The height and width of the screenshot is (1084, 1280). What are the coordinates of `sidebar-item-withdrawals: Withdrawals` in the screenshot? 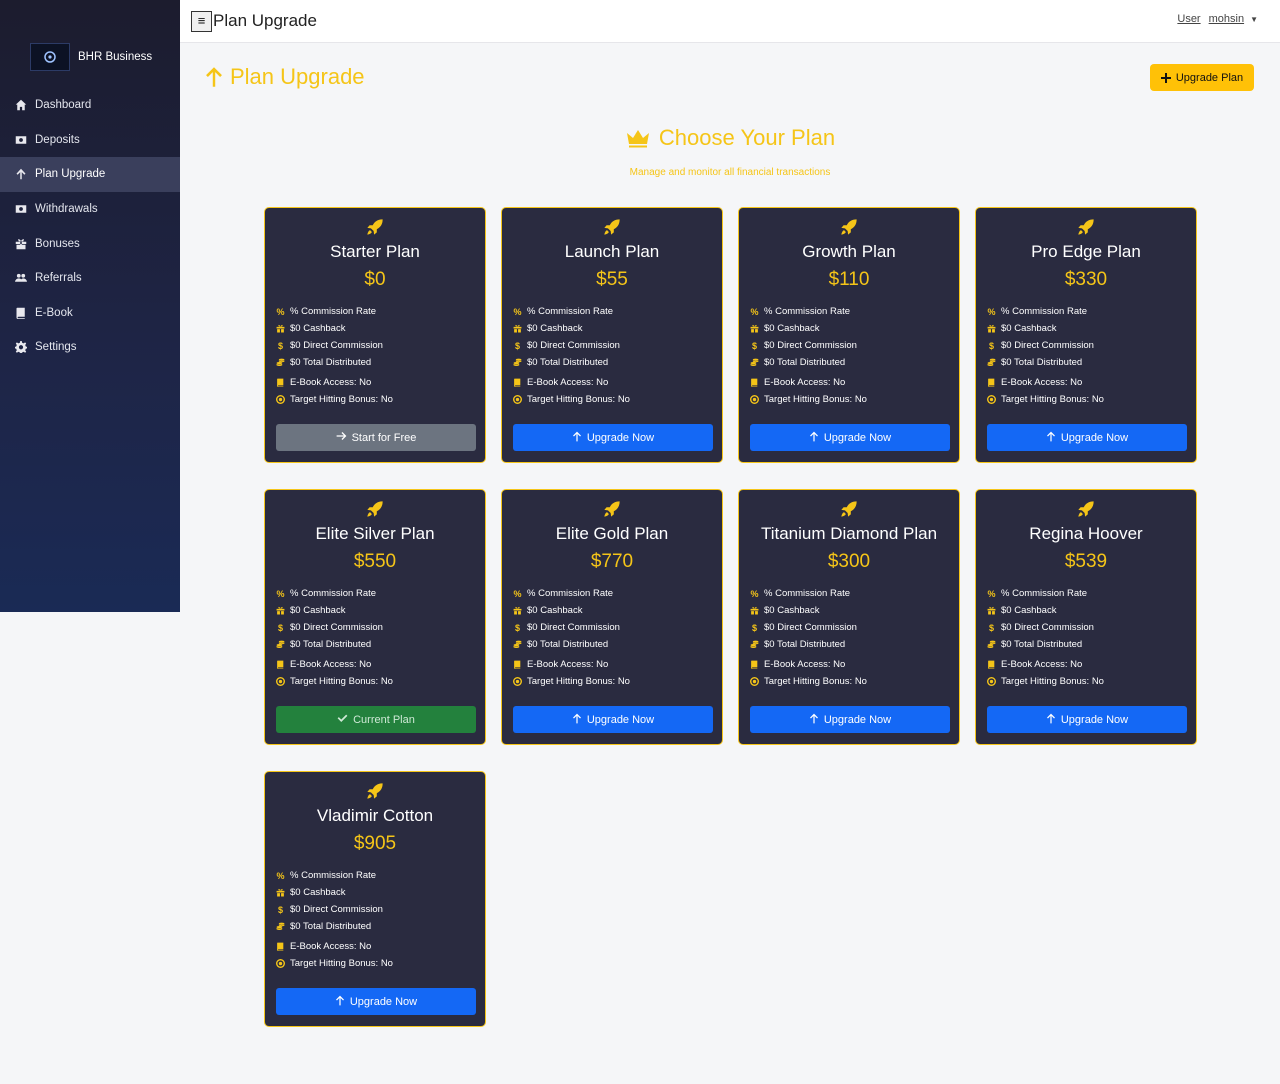 It's located at (90, 209).